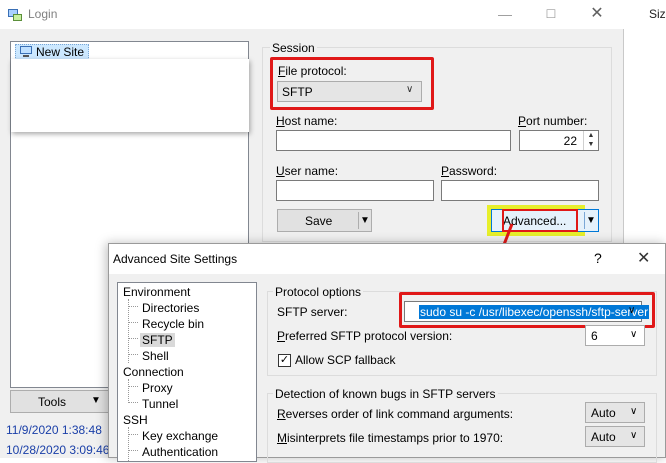 Image resolution: width=666 pixels, height=463 pixels. Describe the element at coordinates (155, 356) in the screenshot. I see `tree-item-shell: Shell` at that location.